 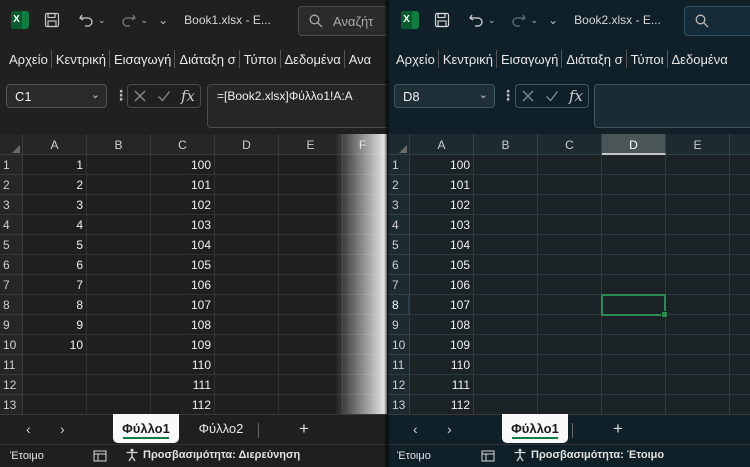 What do you see at coordinates (55, 265) in the screenshot?
I see `cell-a6: 6` at bounding box center [55, 265].